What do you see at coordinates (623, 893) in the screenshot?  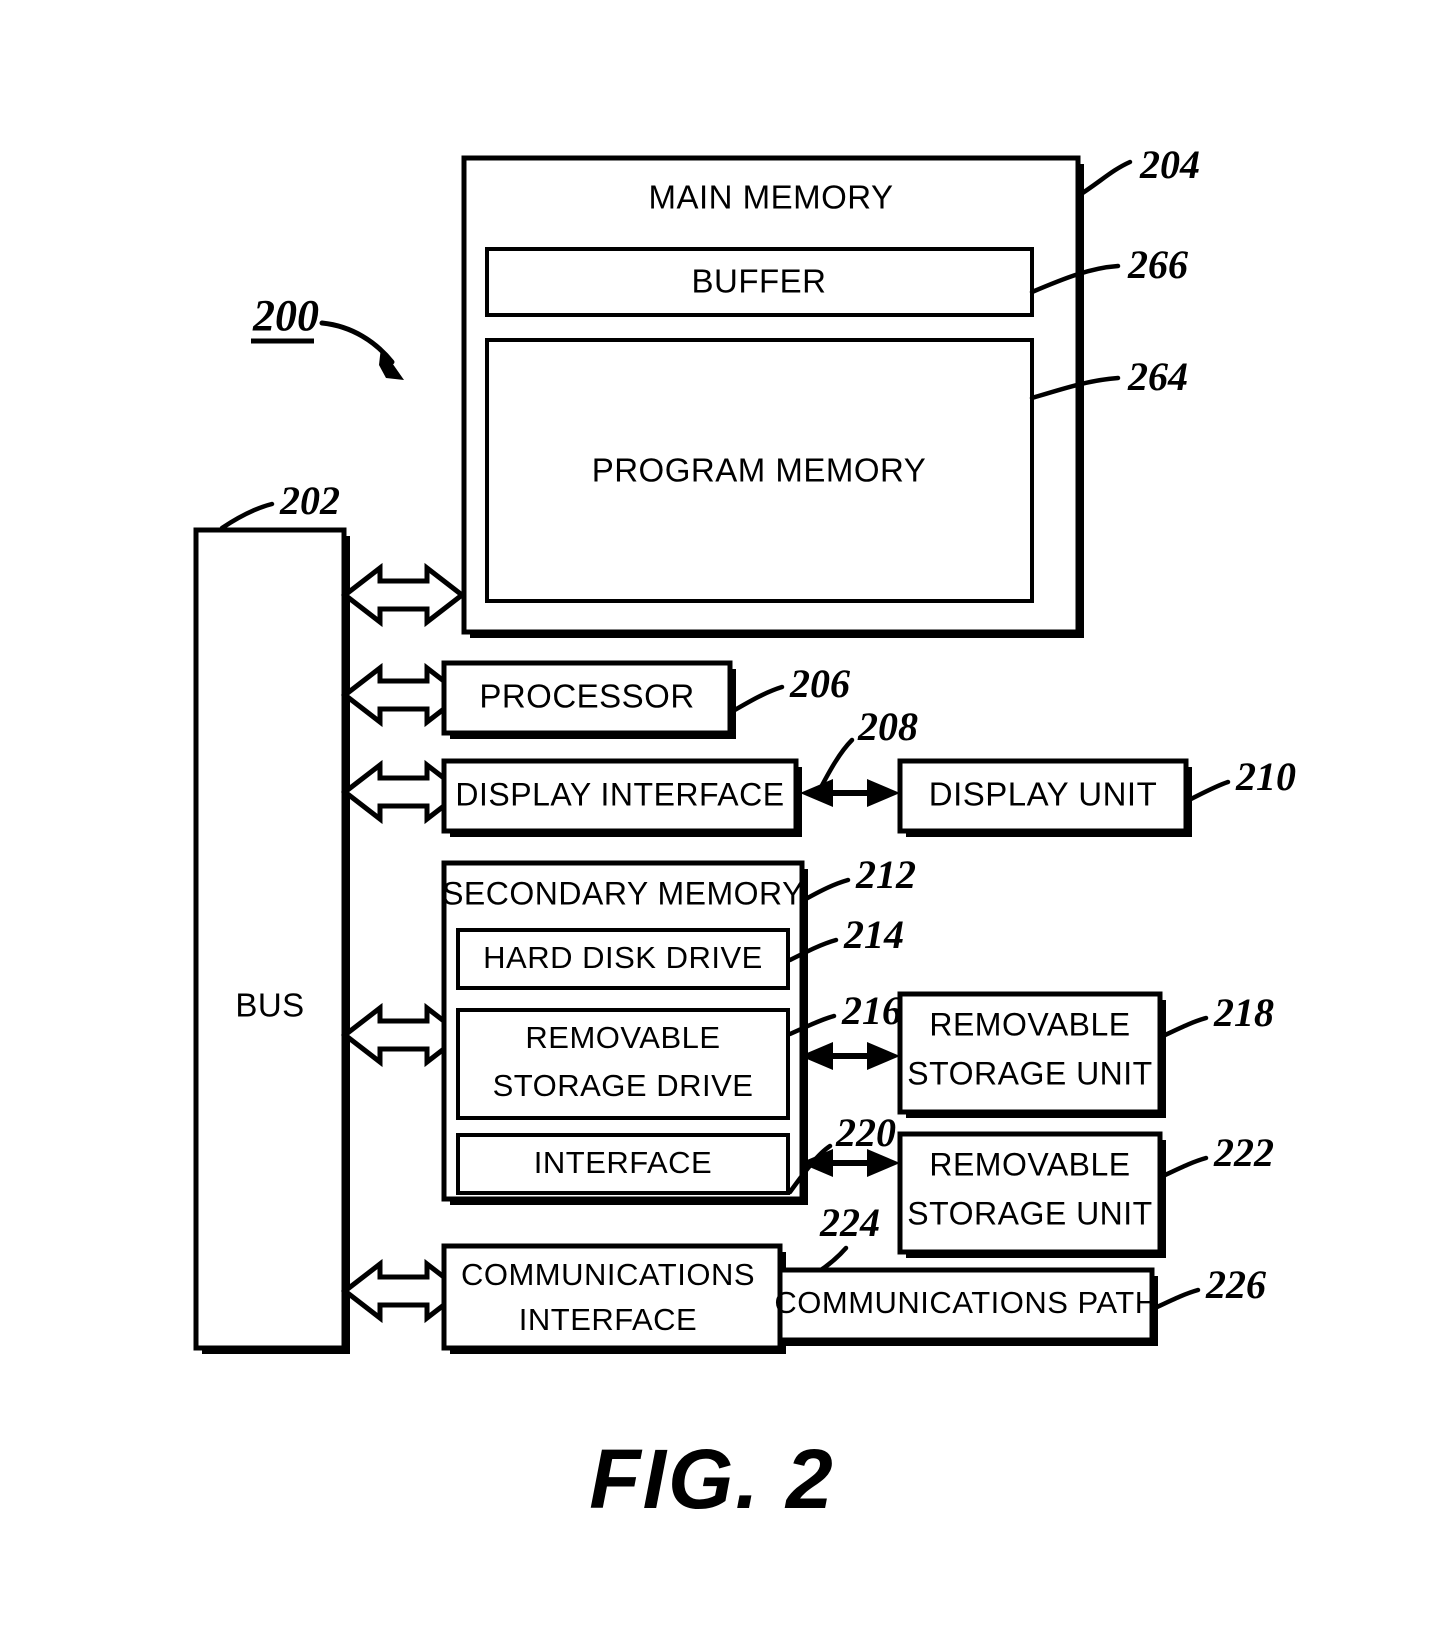 I see `secondary-memory-label: SECONDARY MEMORY` at bounding box center [623, 893].